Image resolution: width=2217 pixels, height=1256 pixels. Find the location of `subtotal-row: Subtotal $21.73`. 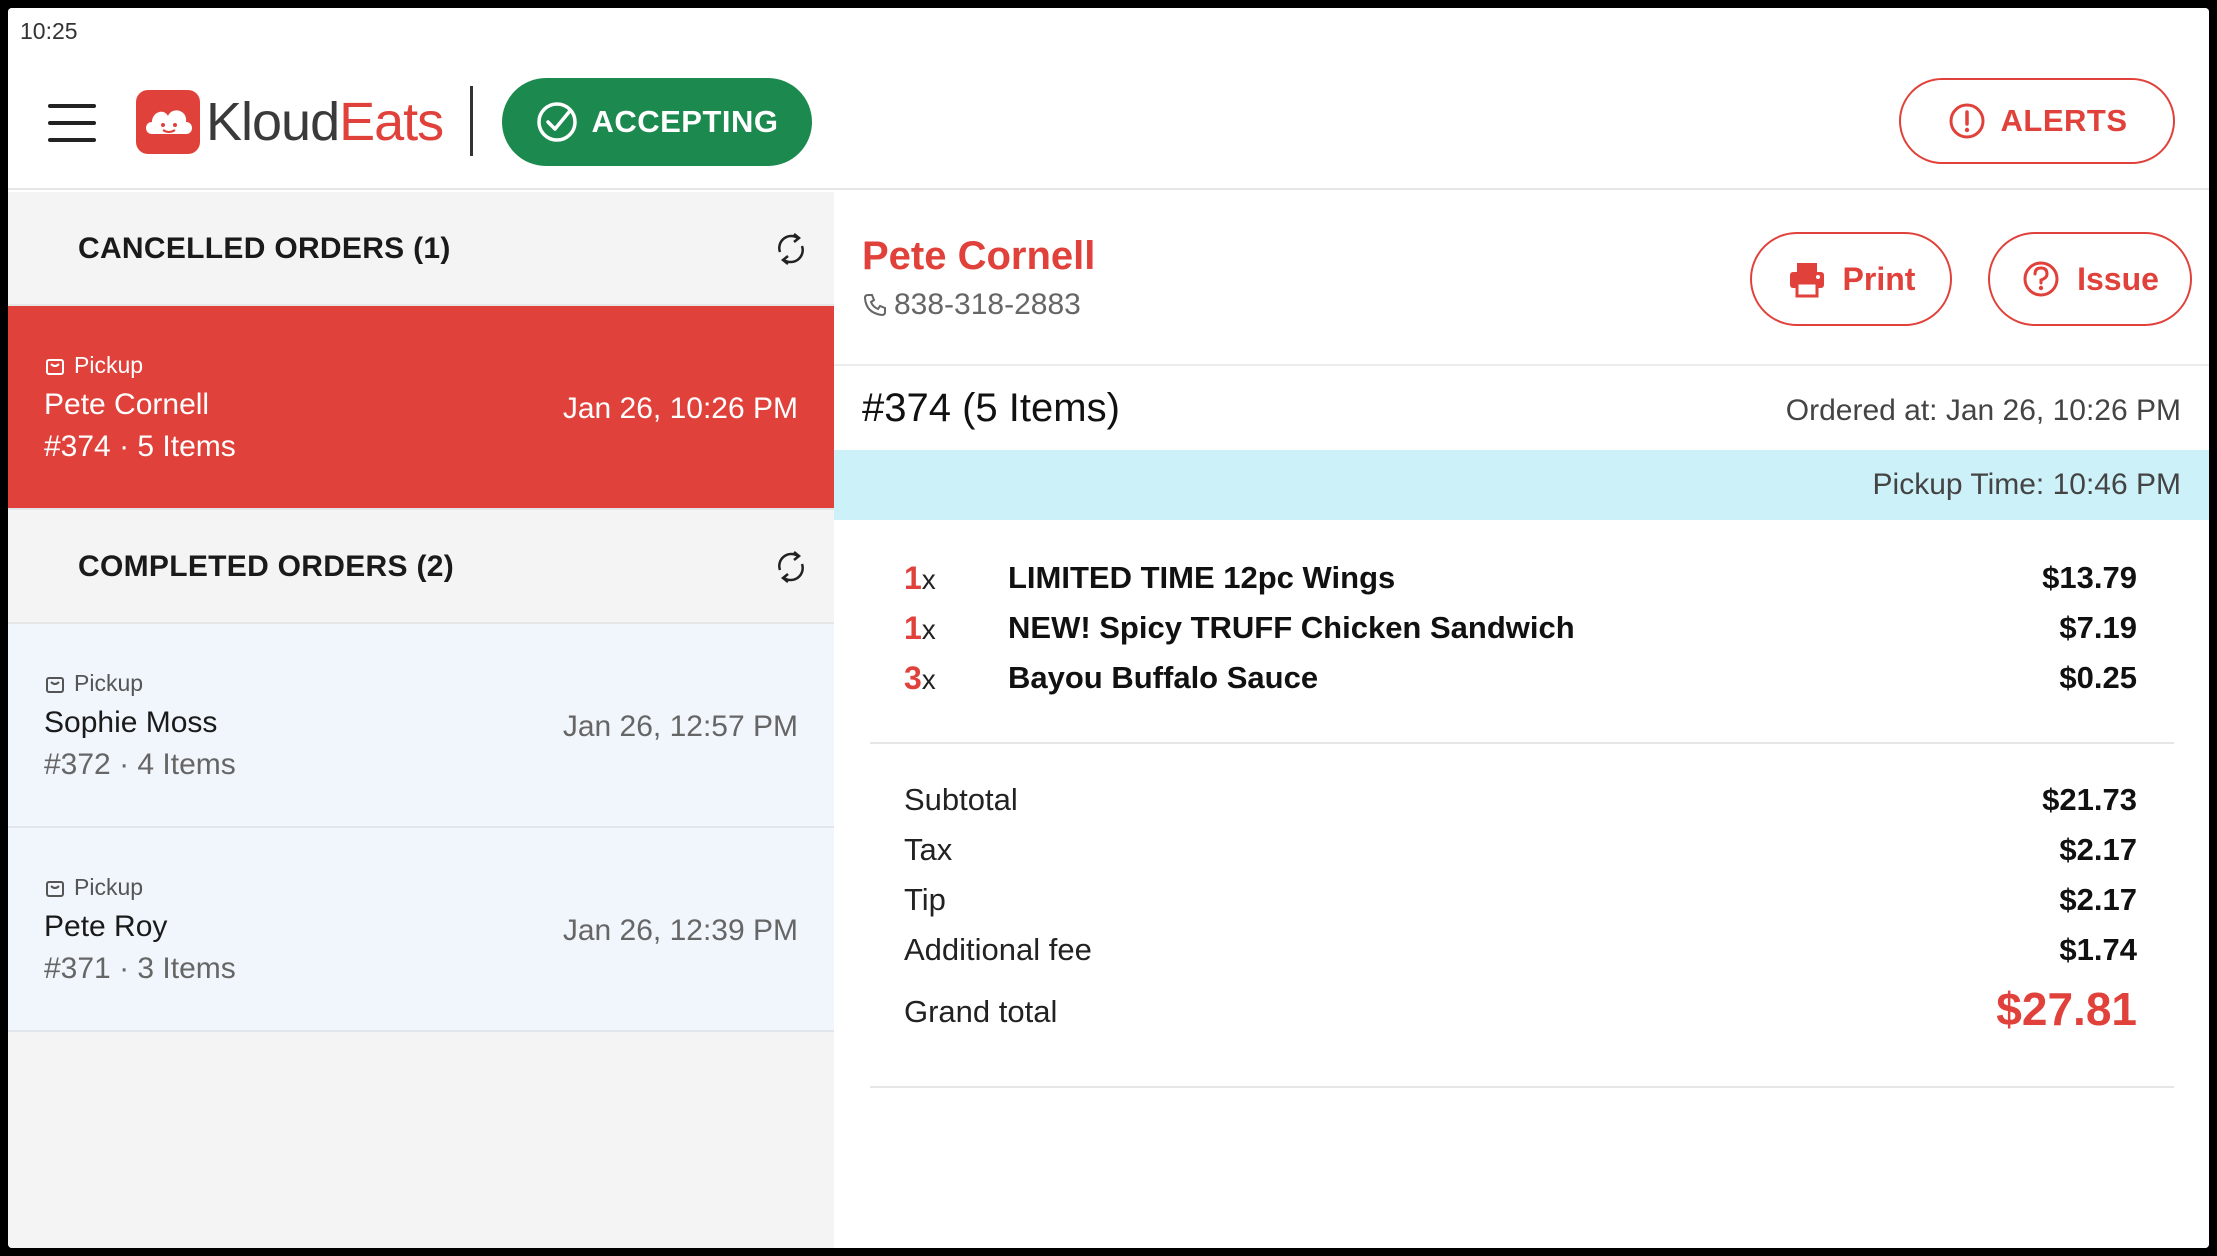

subtotal-row: Subtotal $21.73 is located at coordinates (1520, 799).